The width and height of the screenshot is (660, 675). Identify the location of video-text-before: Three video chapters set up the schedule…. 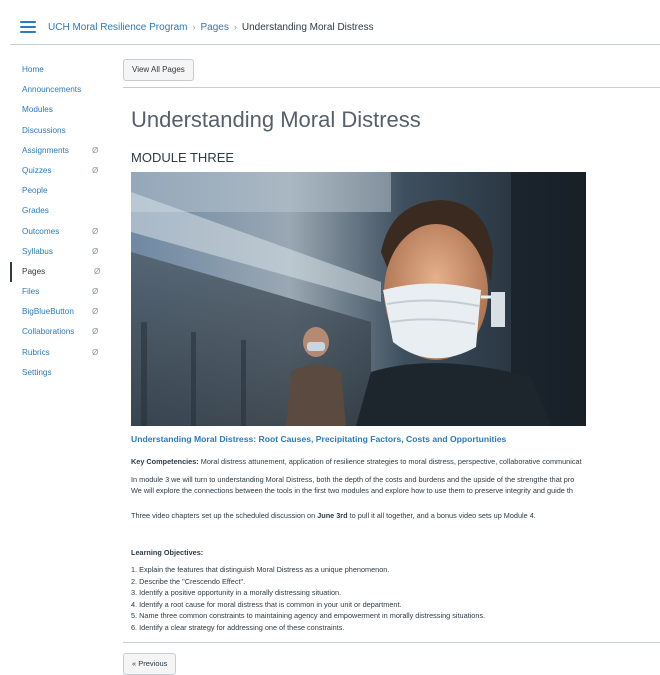
(224, 515).